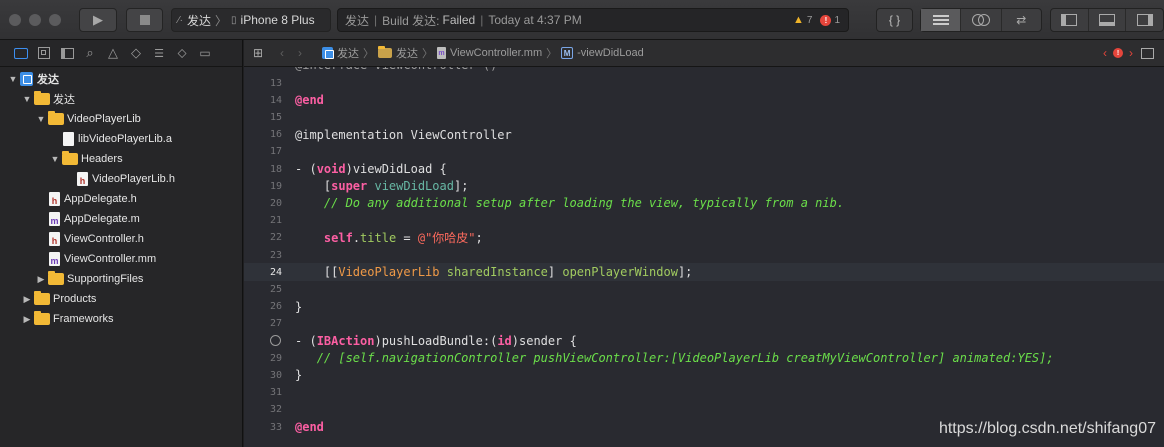 The image size is (1164, 447). Describe the element at coordinates (102, 159) in the screenshot. I see `tree-item-label: Headers` at that location.